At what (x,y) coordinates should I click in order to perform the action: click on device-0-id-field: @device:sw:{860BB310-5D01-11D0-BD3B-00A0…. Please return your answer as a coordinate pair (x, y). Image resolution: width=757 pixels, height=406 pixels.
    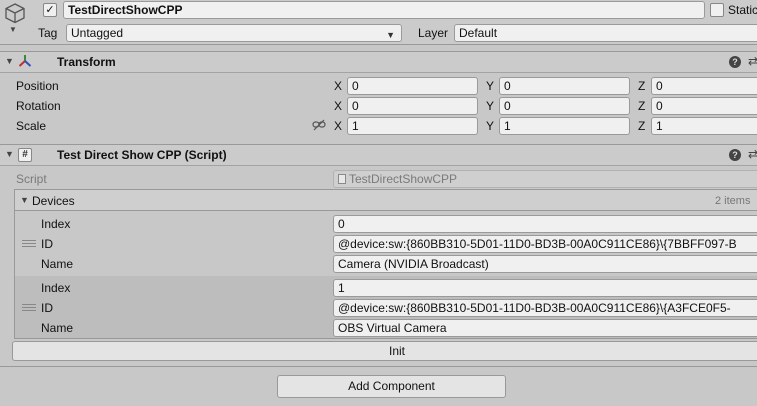
    Looking at the image, I should click on (545, 244).